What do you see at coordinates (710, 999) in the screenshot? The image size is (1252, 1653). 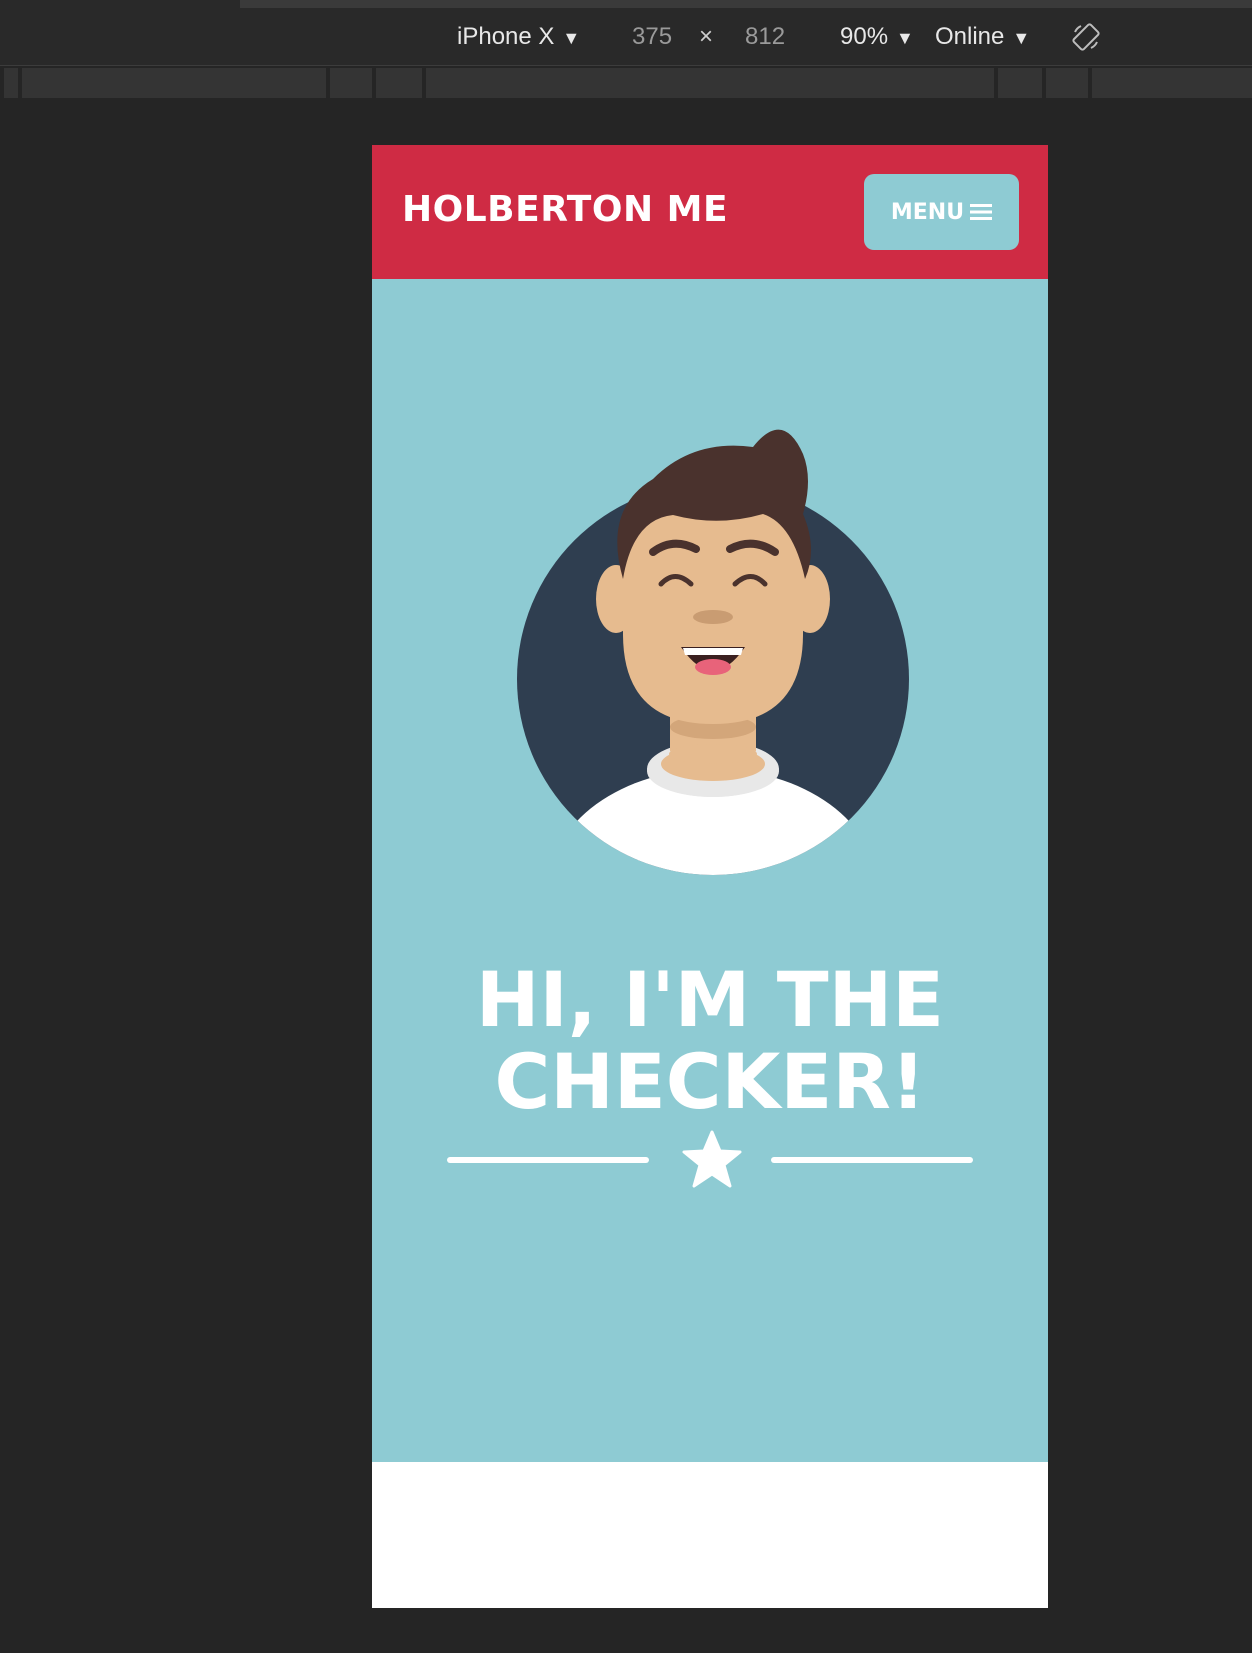 I see `headline-line-1: HI, I'M THE` at bounding box center [710, 999].